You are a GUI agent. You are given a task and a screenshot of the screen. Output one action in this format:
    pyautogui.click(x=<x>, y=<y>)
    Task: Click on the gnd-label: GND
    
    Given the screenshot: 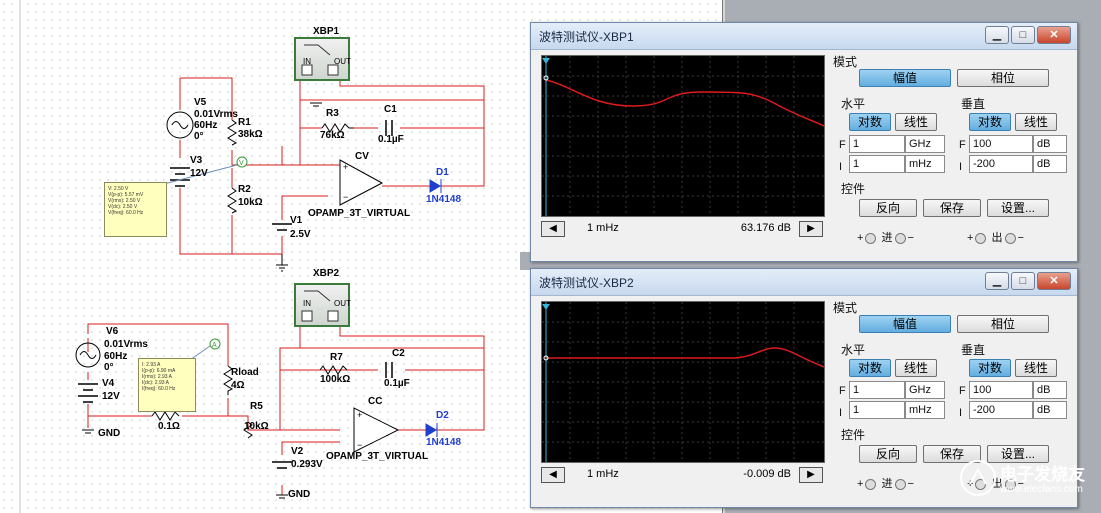 What is the action you would take?
    pyautogui.click(x=299, y=494)
    